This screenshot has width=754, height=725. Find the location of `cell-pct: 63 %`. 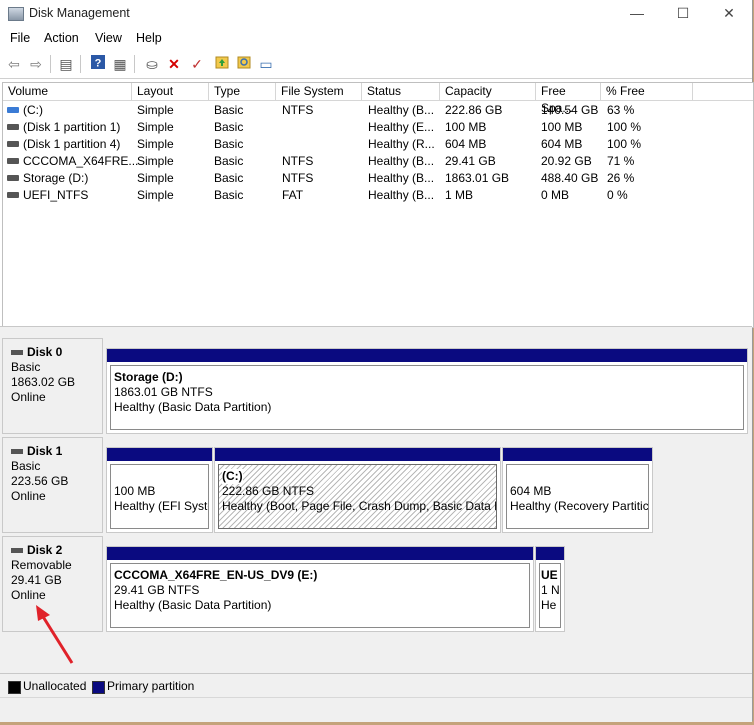

cell-pct: 63 % is located at coordinates (621, 110).